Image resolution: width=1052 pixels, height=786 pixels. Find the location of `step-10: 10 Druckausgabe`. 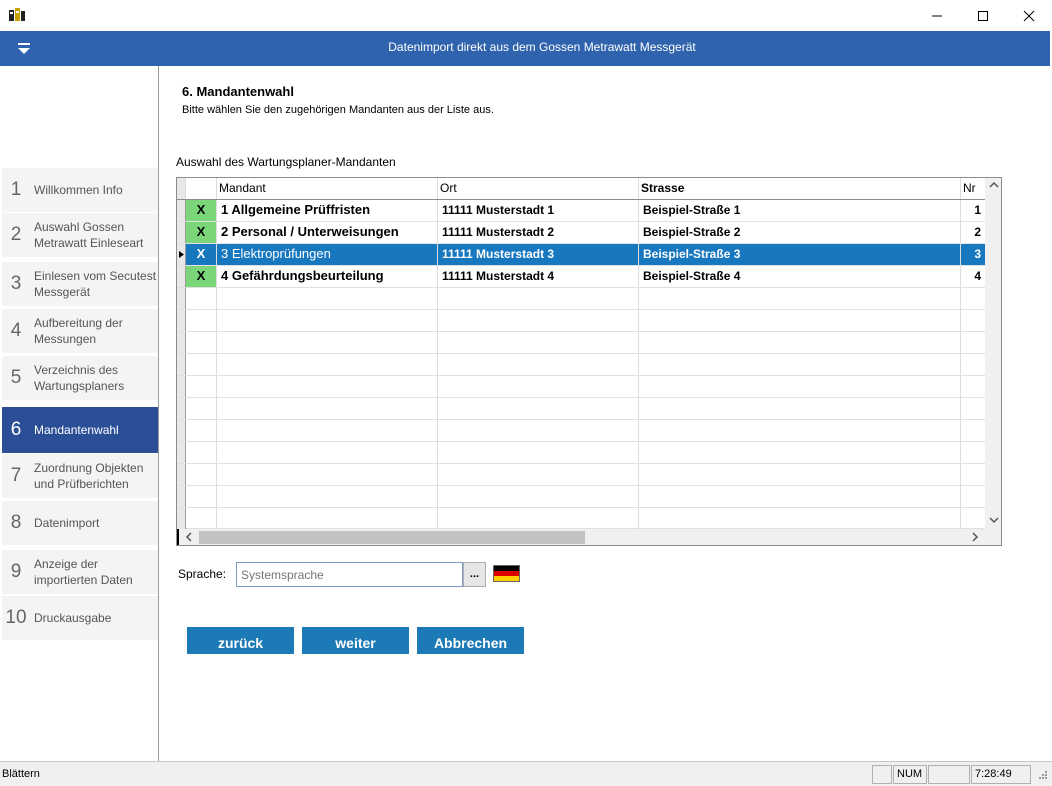

step-10: 10 Druckausgabe is located at coordinates (80, 618).